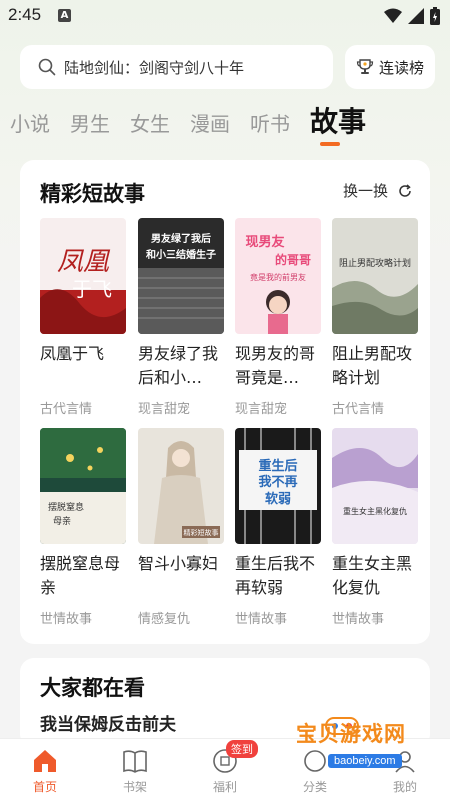 The height and width of the screenshot is (800, 450). Describe the element at coordinates (150, 124) in the screenshot. I see `tab-female: 女生` at that location.